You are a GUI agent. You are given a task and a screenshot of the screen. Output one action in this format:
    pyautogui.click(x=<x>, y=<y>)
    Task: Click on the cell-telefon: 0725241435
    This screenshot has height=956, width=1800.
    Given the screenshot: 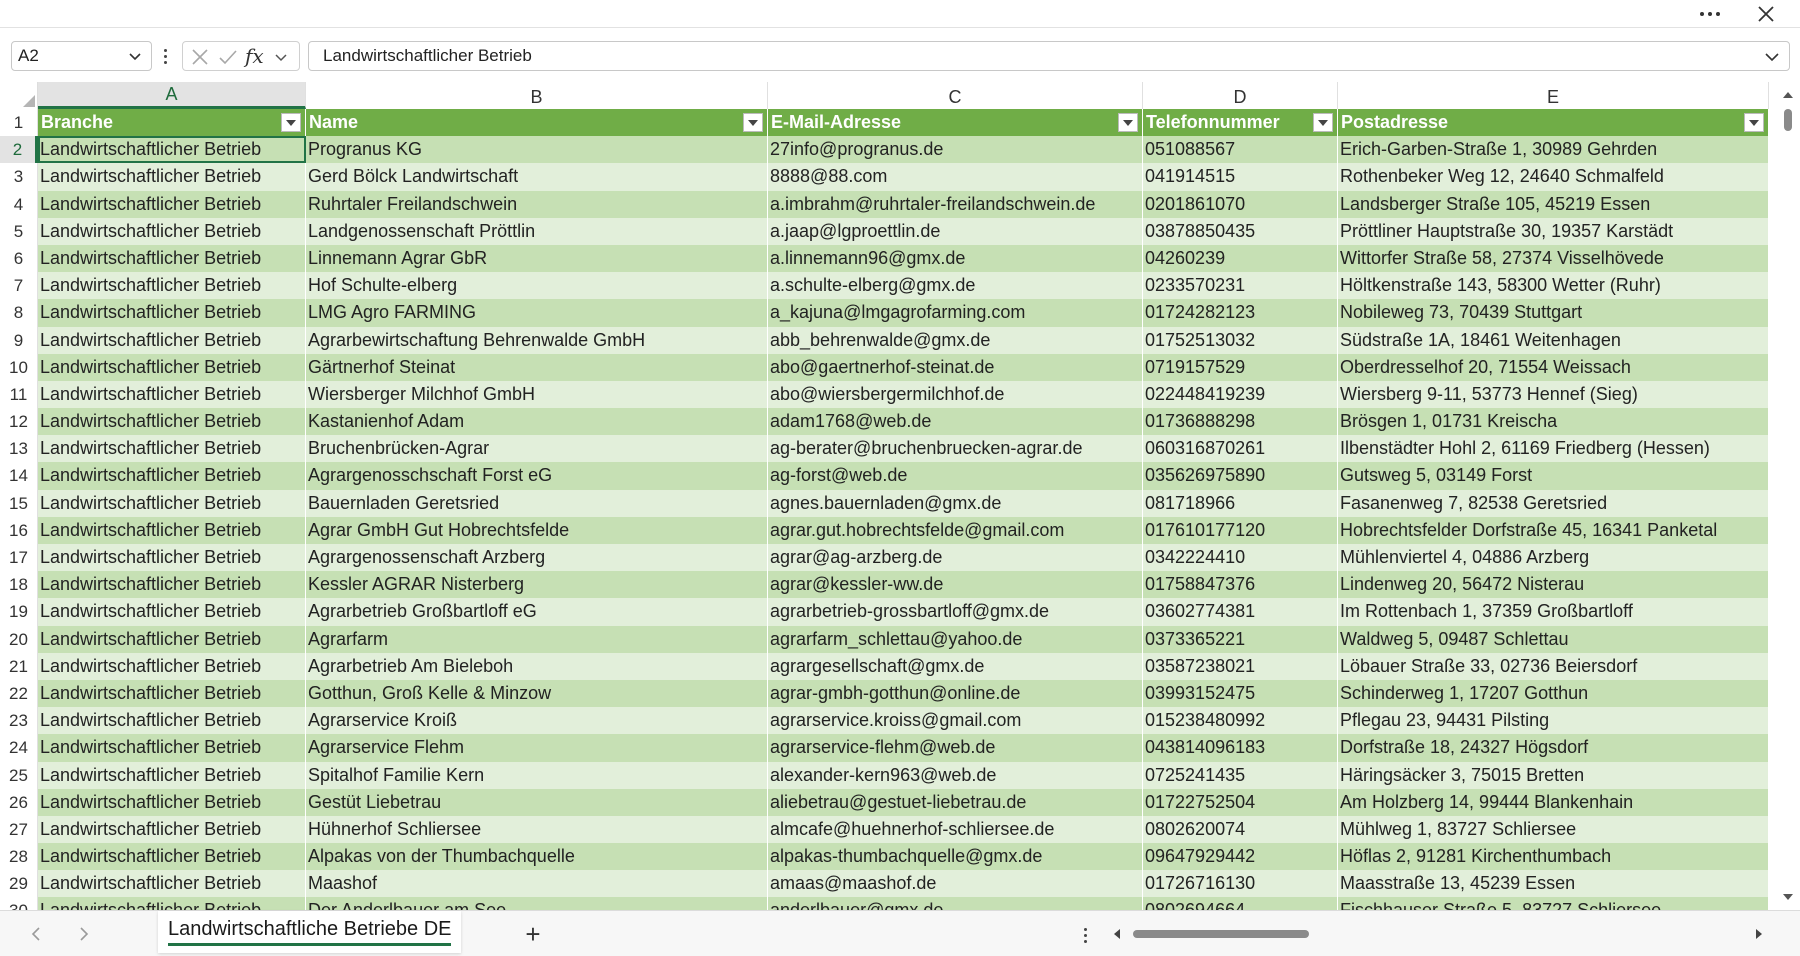 What is the action you would take?
    pyautogui.click(x=1240, y=775)
    